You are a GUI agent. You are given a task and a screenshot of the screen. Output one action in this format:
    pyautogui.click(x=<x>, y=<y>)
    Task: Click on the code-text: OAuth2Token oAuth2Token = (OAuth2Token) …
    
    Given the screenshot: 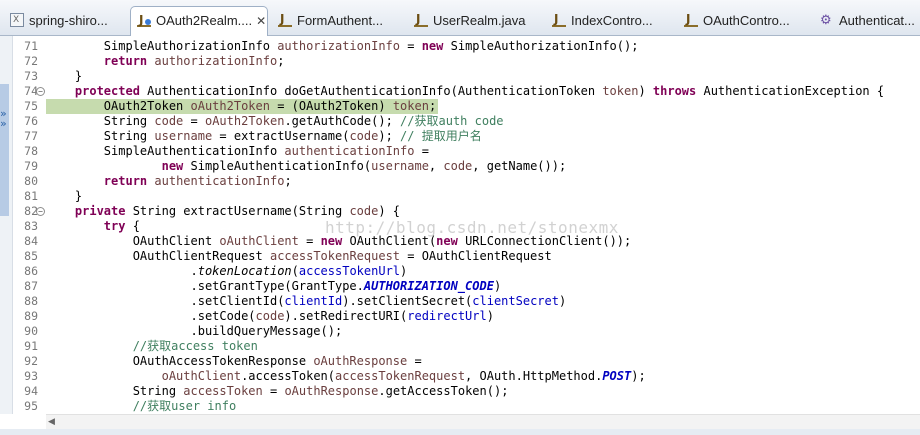 What is the action you would take?
    pyautogui.click(x=241, y=106)
    